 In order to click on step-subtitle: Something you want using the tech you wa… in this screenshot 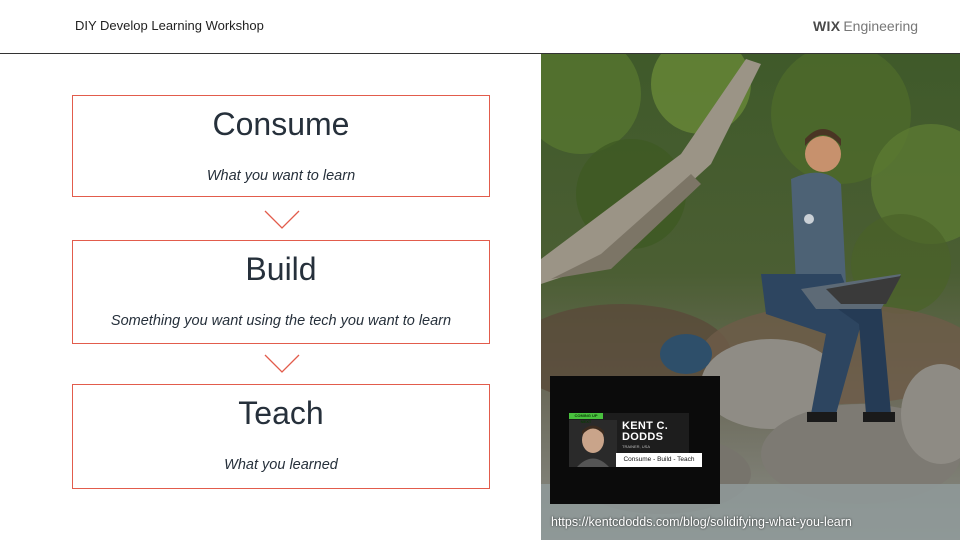, I will do `click(281, 321)`.